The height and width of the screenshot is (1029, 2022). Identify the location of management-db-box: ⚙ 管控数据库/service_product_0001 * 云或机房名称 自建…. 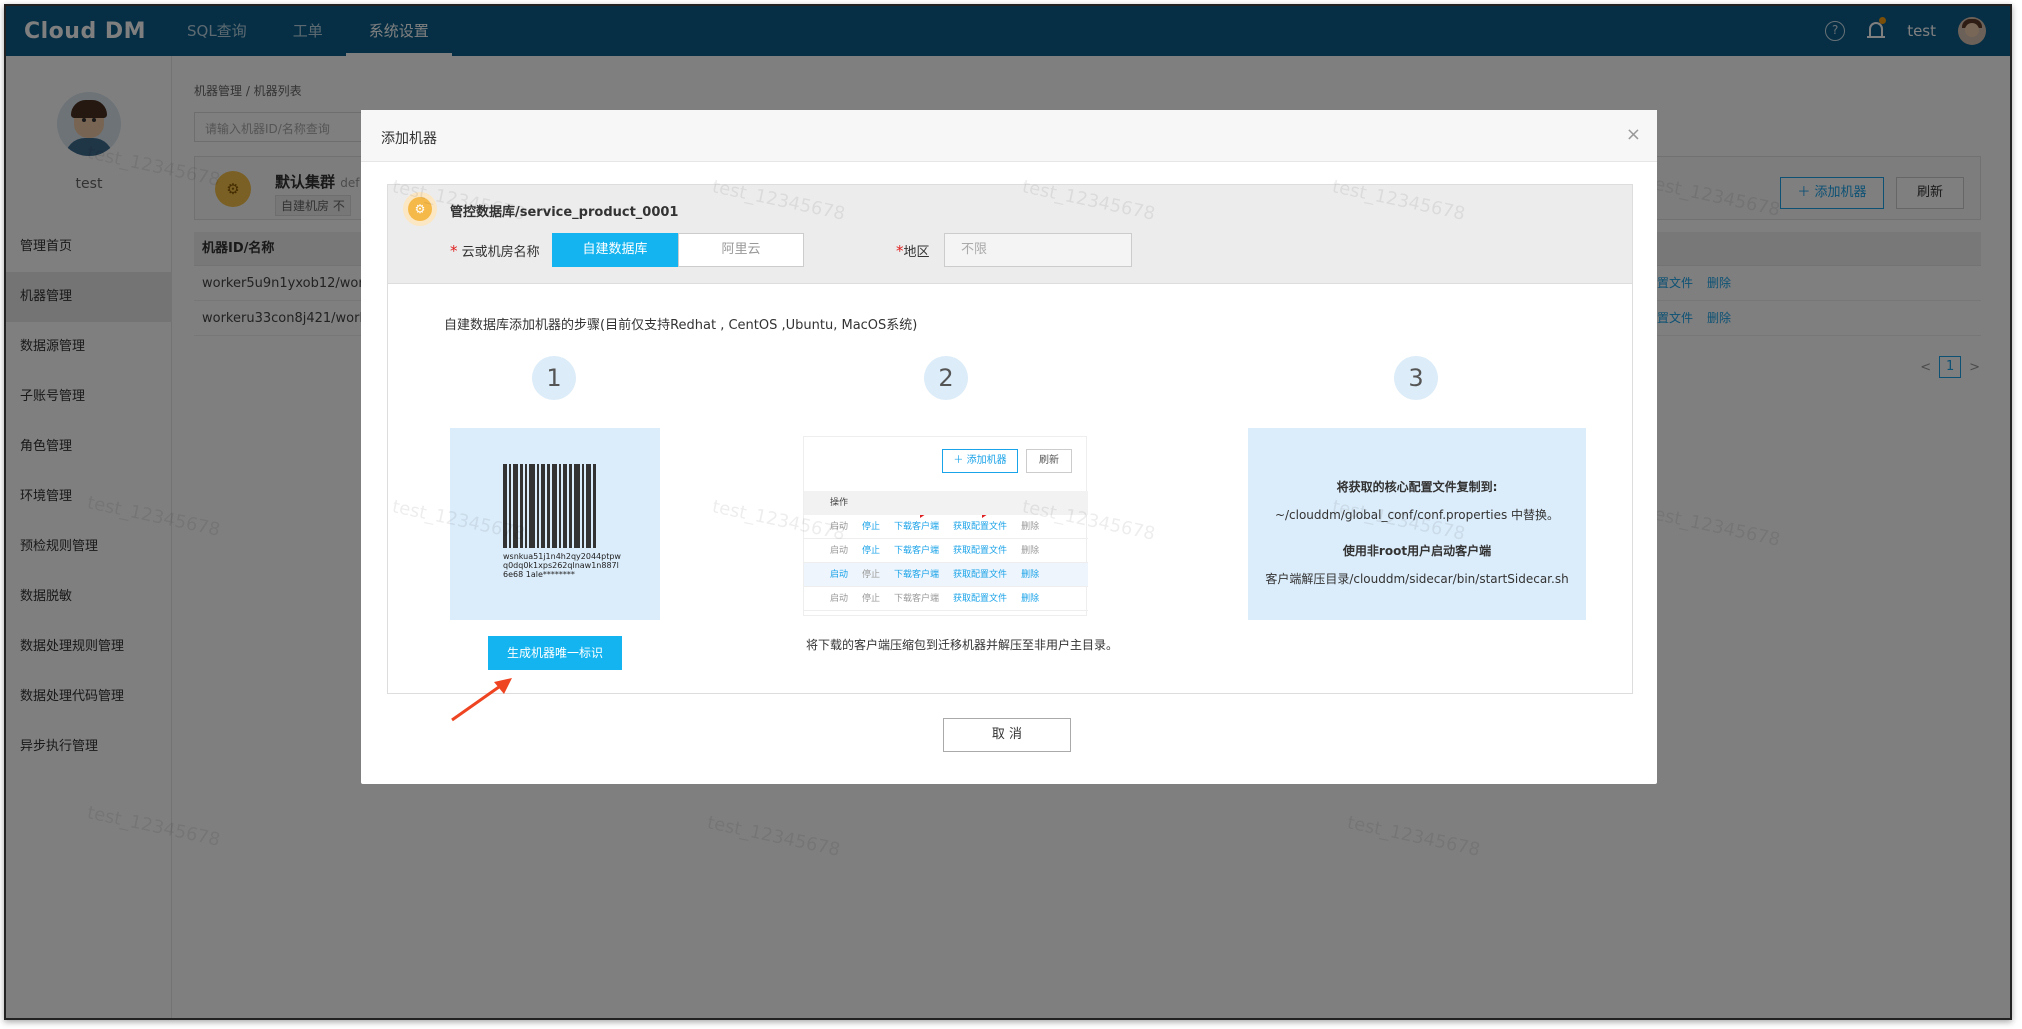
(1010, 234).